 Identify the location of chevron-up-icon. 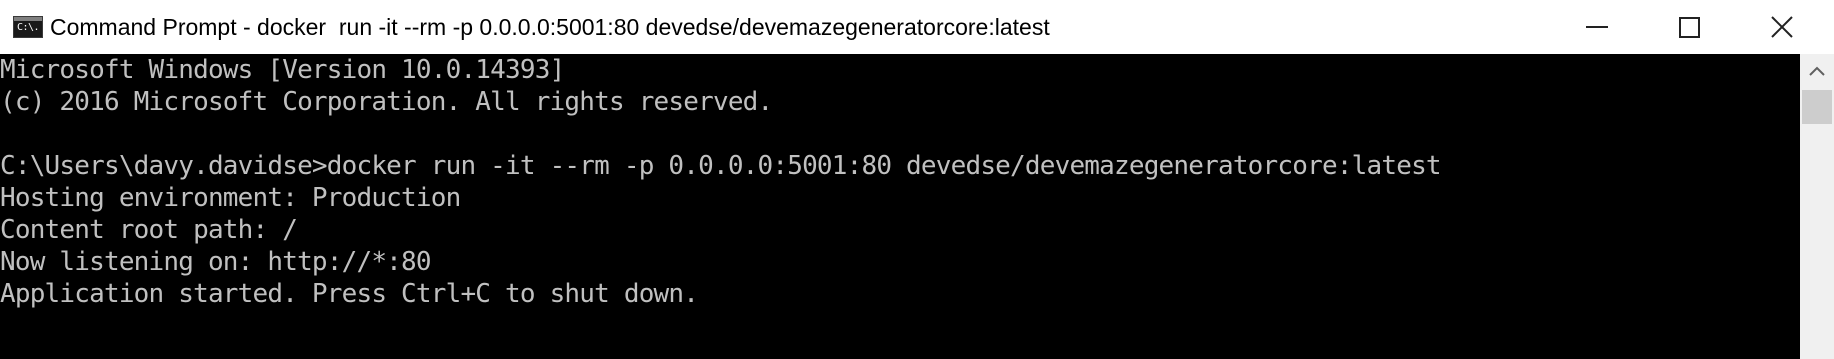
(1817, 71).